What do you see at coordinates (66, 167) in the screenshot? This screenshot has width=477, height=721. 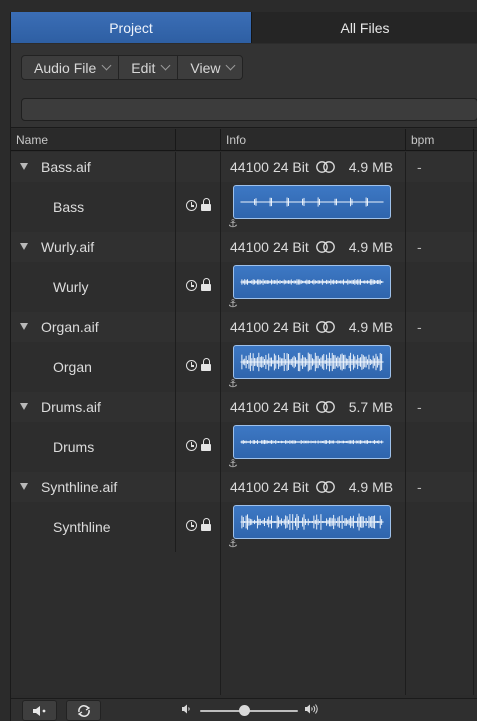 I see `file-name: Bass.aif` at bounding box center [66, 167].